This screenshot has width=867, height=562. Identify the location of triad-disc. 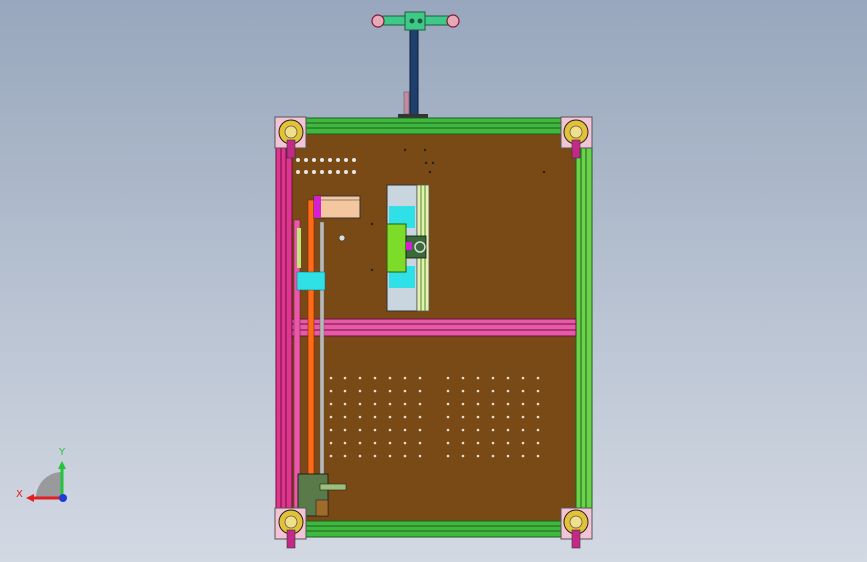
(49, 485).